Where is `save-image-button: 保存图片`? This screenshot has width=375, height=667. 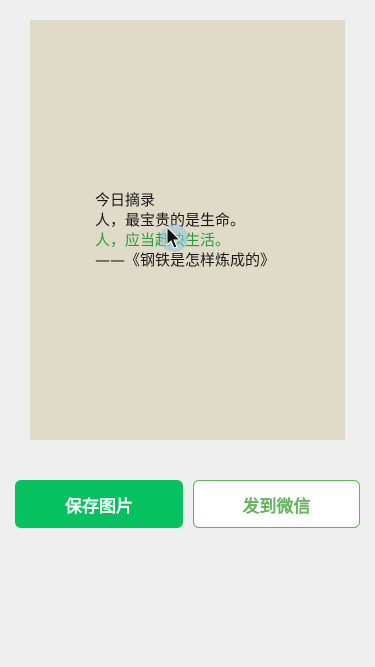
save-image-button: 保存图片 is located at coordinates (99, 504).